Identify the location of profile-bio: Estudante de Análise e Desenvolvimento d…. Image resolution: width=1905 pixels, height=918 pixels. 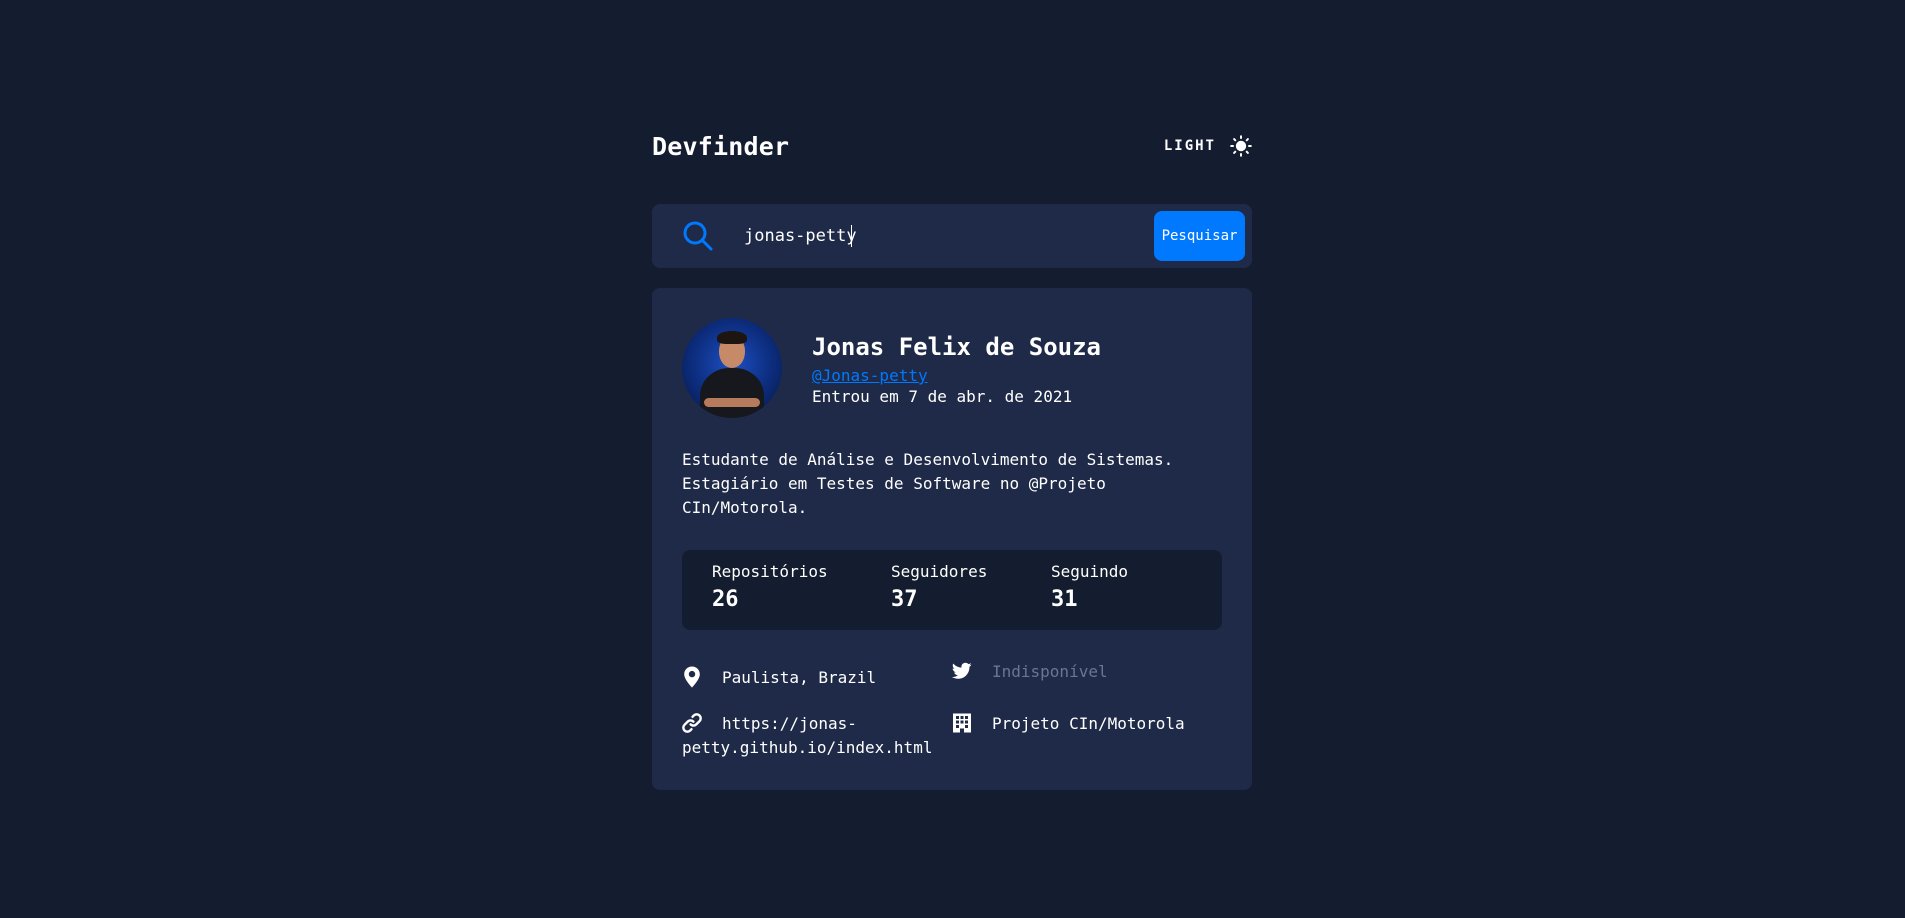
(928, 483).